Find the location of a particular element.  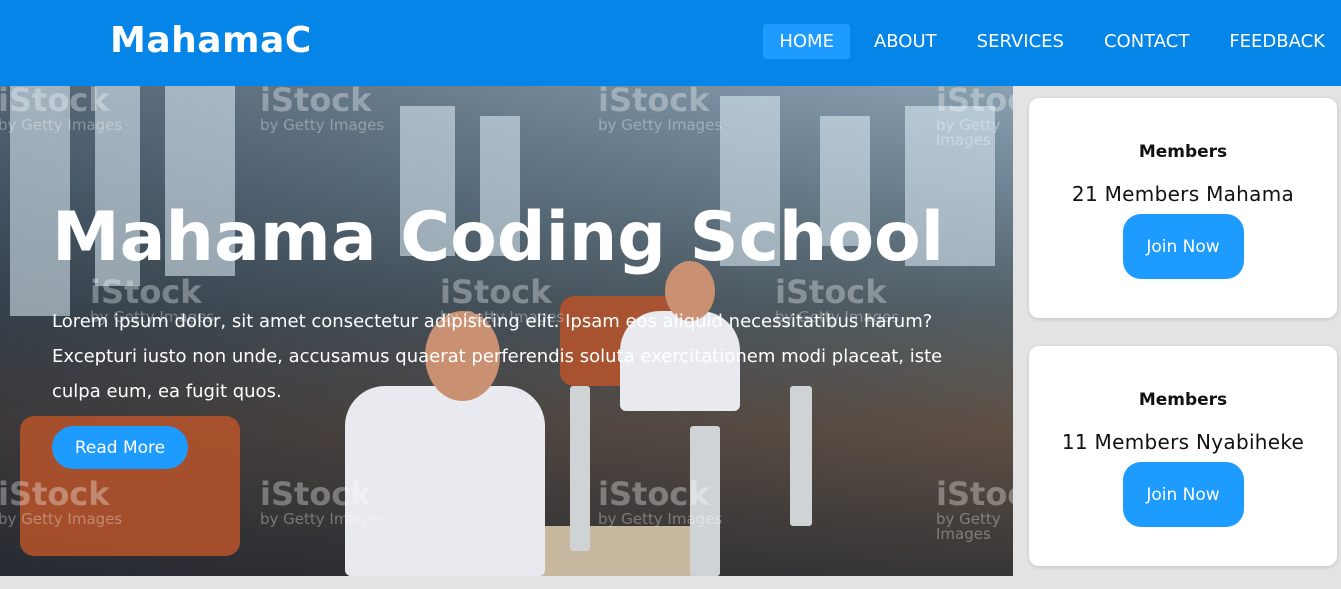

nav-home: HOME is located at coordinates (806, 41).